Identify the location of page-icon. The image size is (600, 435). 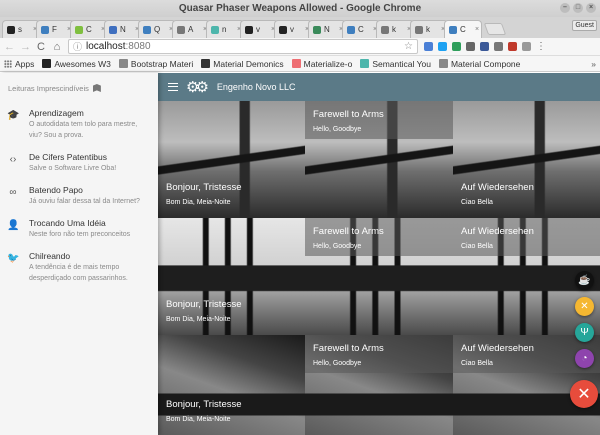
(443, 63).